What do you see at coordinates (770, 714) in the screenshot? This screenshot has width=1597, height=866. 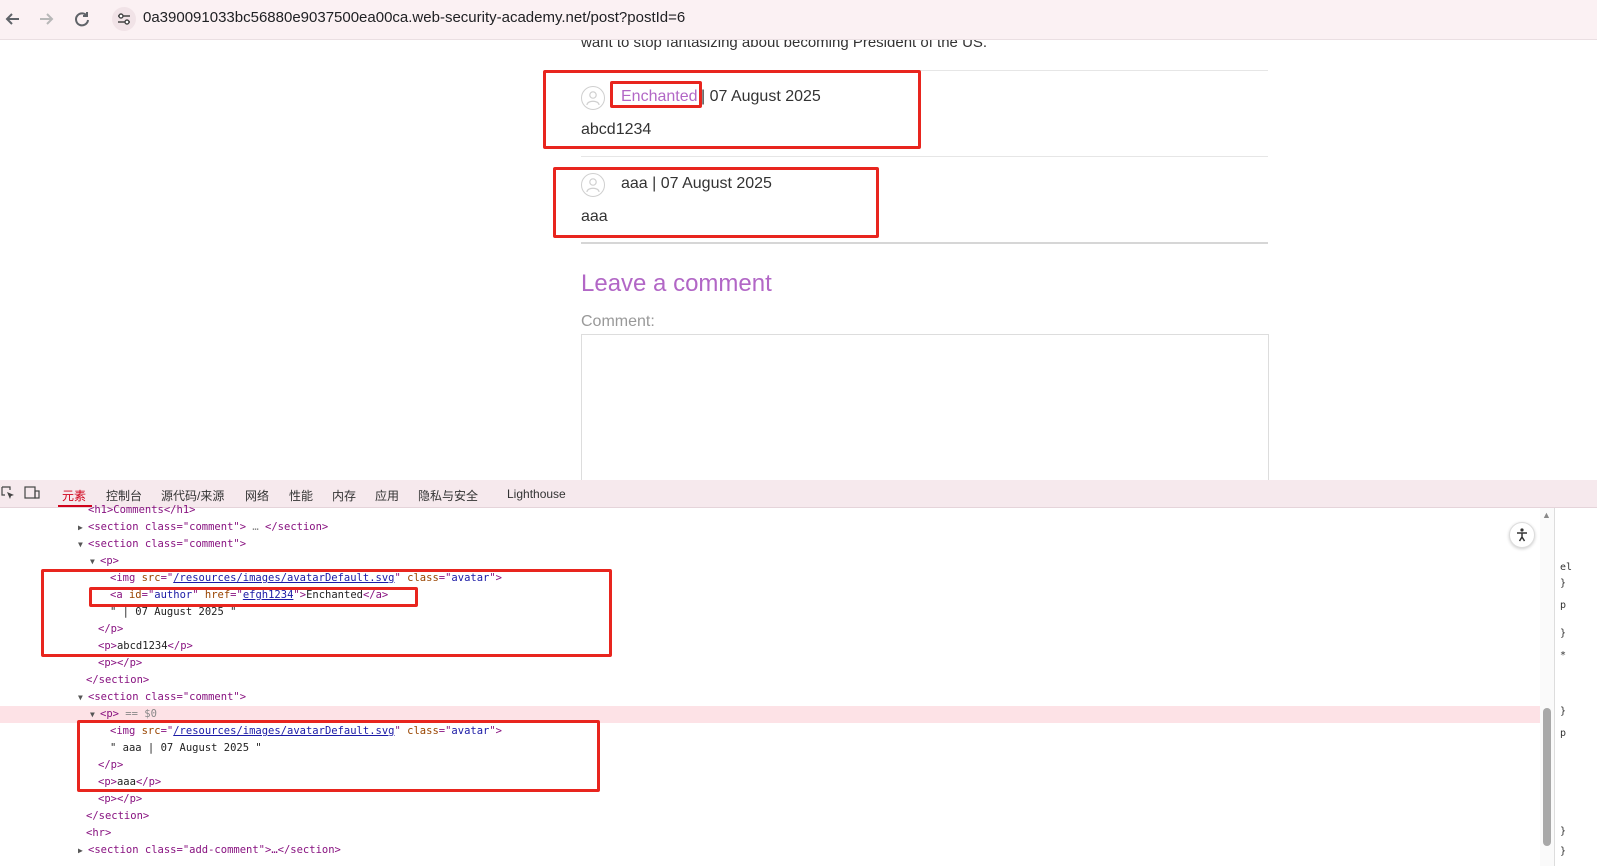 I see `dom-line-selected: ▼ <p> == $0` at bounding box center [770, 714].